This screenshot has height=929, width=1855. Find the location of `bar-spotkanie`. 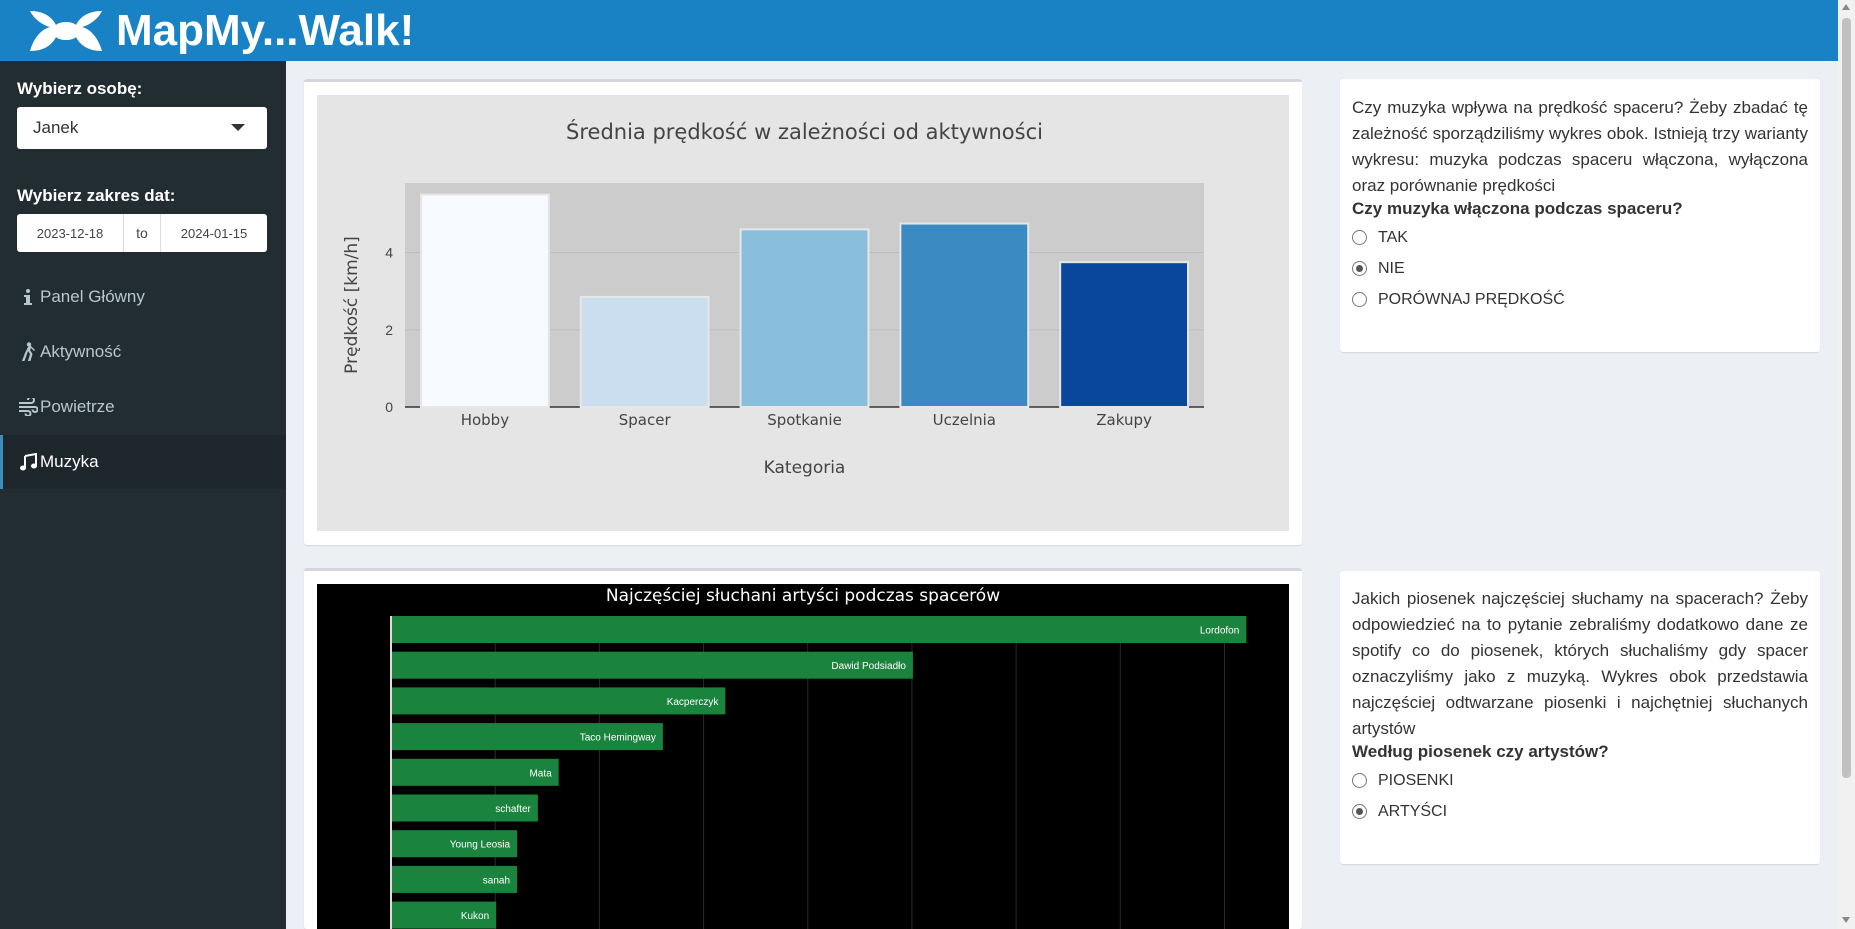

bar-spotkanie is located at coordinates (804, 318).